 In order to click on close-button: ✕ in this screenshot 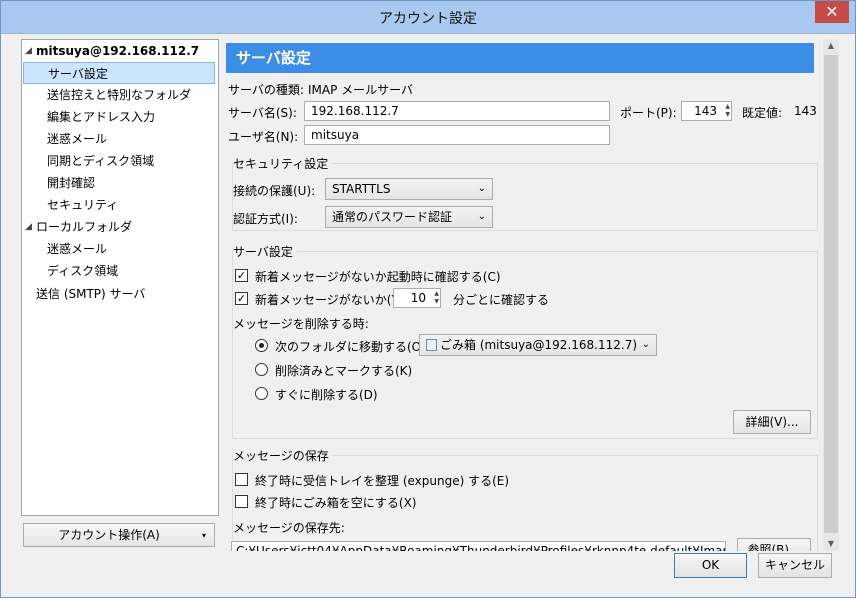, I will do `click(832, 12)`.